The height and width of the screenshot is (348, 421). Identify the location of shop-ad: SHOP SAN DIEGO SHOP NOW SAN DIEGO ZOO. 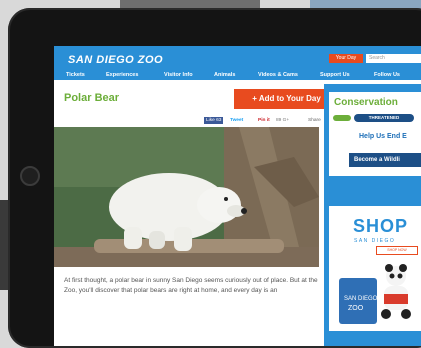
(375, 268).